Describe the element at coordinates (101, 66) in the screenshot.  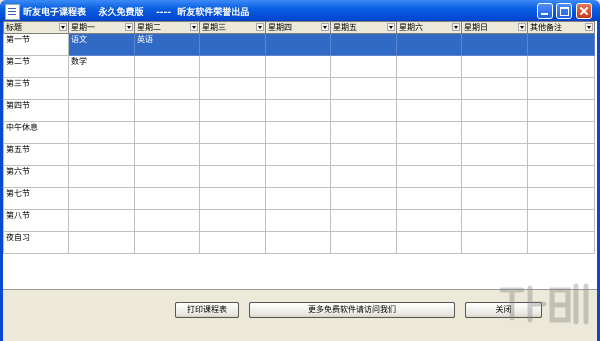
I see `schedule-cell: 数学` at that location.